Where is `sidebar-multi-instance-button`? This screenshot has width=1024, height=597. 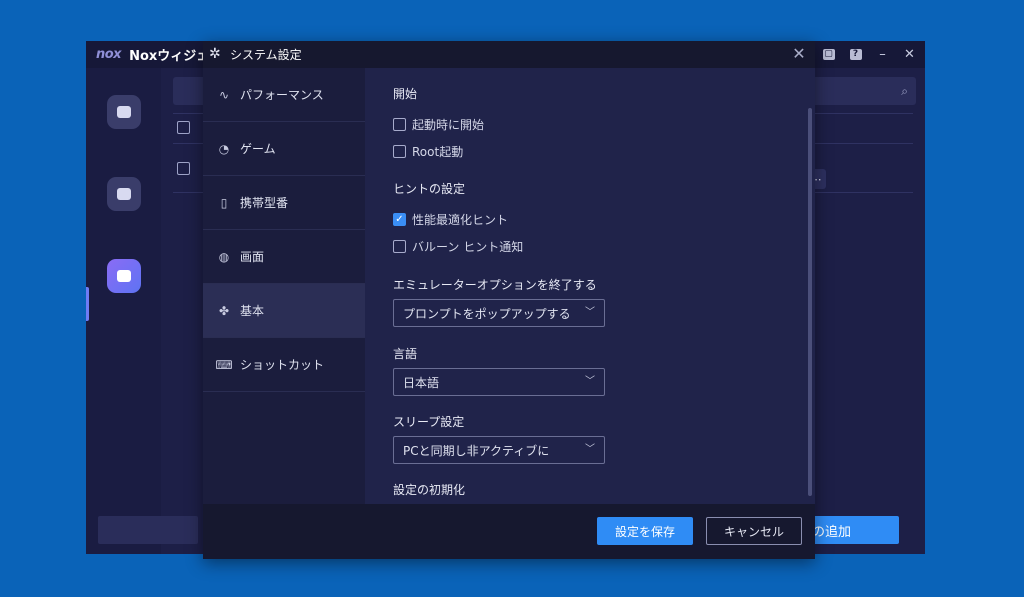
sidebar-multi-instance-button is located at coordinates (124, 276).